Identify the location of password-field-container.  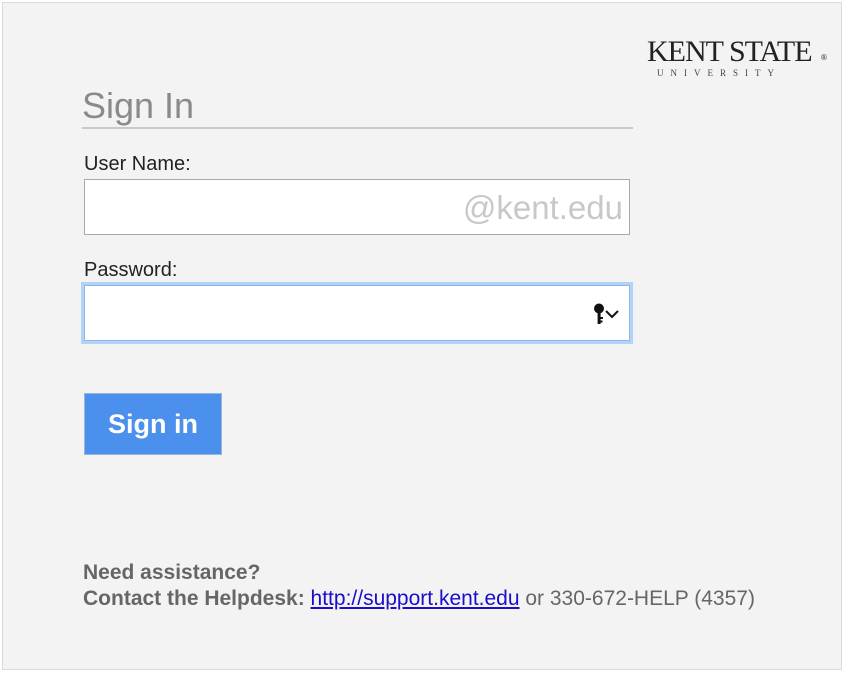
(357, 313).